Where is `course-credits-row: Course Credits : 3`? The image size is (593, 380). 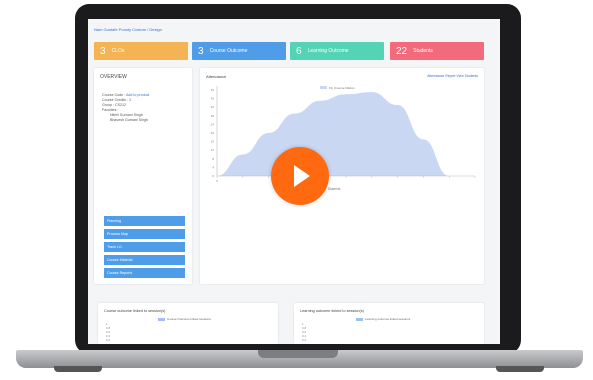 course-credits-row: Course Credits : 3 is located at coordinates (116, 100).